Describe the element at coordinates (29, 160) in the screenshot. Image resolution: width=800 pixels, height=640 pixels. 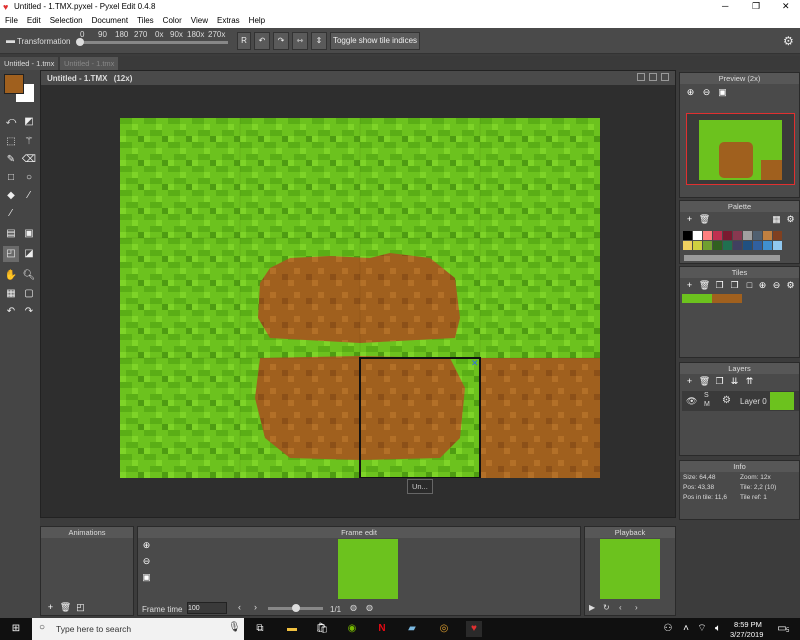
I see `eraser-tool-icon: ⌫` at that location.